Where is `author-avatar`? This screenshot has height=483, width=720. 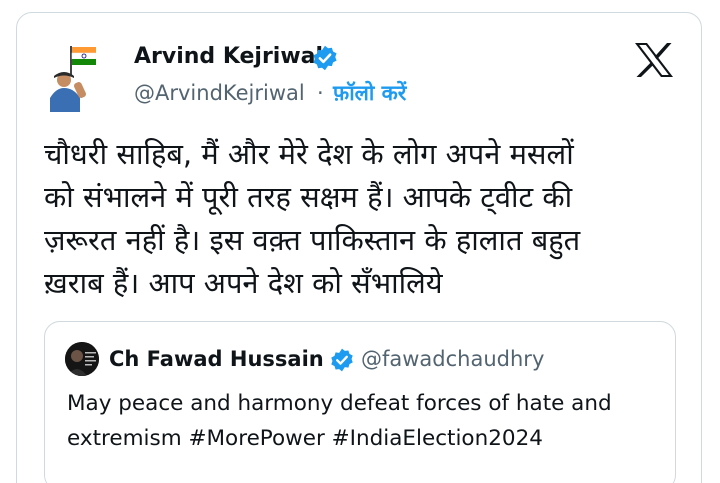
author-avatar is located at coordinates (73, 77).